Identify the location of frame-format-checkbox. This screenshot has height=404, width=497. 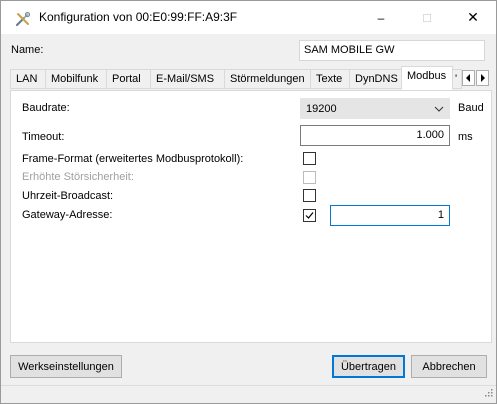
(309, 158).